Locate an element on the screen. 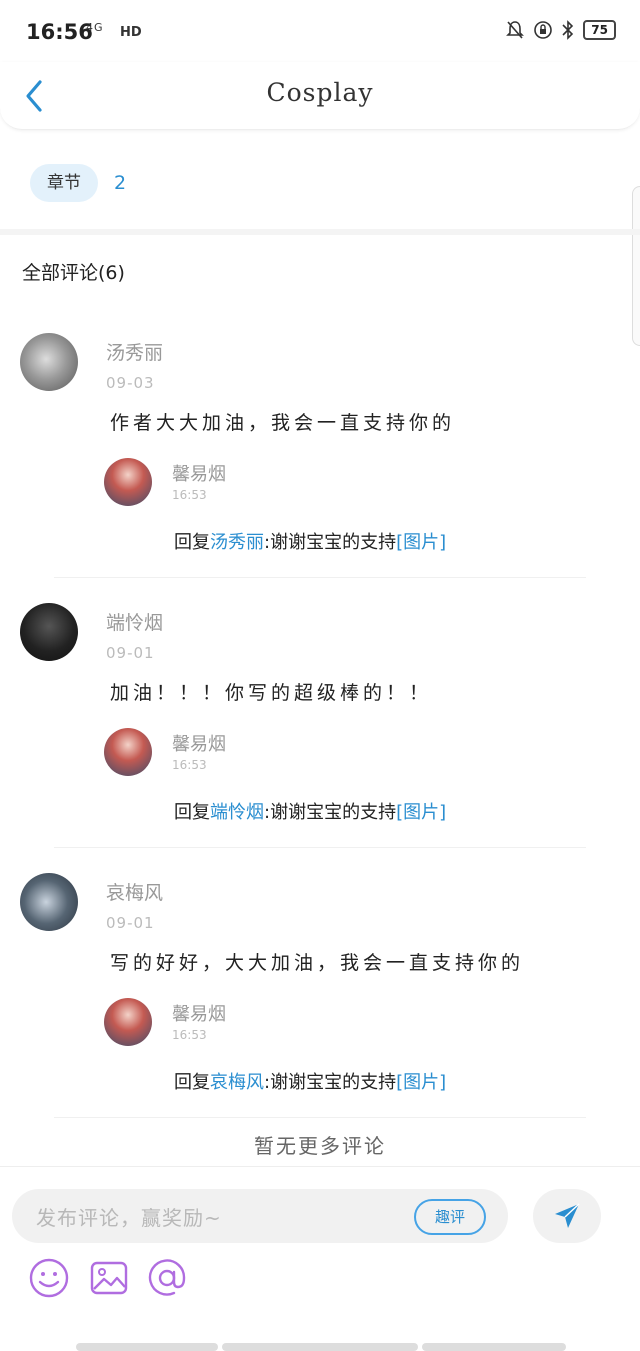 The width and height of the screenshot is (640, 1351). all-comments-heading: 全部评论(6) is located at coordinates (73, 273).